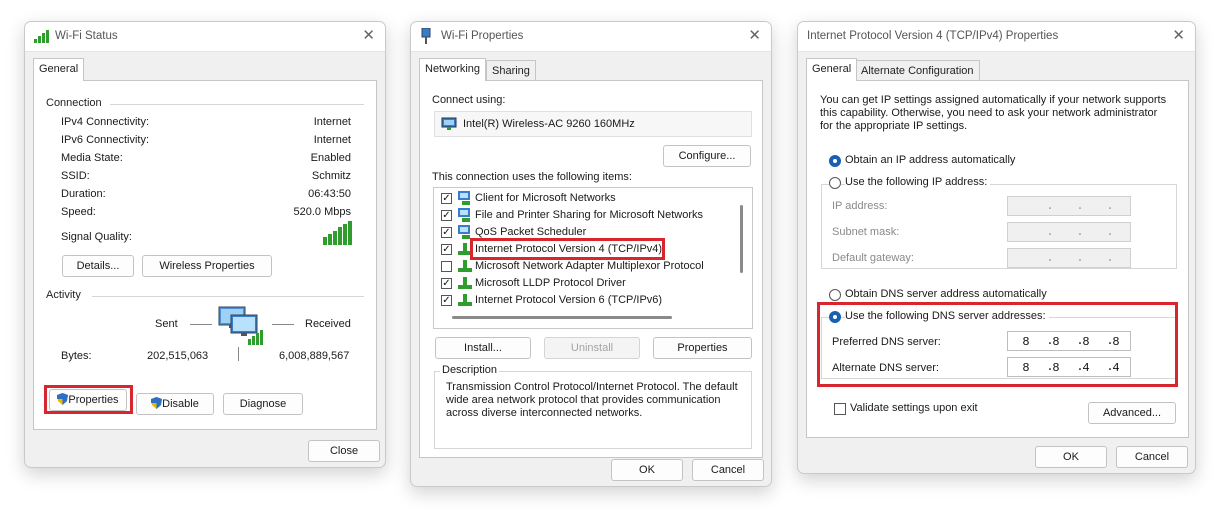 The height and width of the screenshot is (518, 1221). What do you see at coordinates (835, 295) in the screenshot?
I see `obtain-dns-auto-radio` at bounding box center [835, 295].